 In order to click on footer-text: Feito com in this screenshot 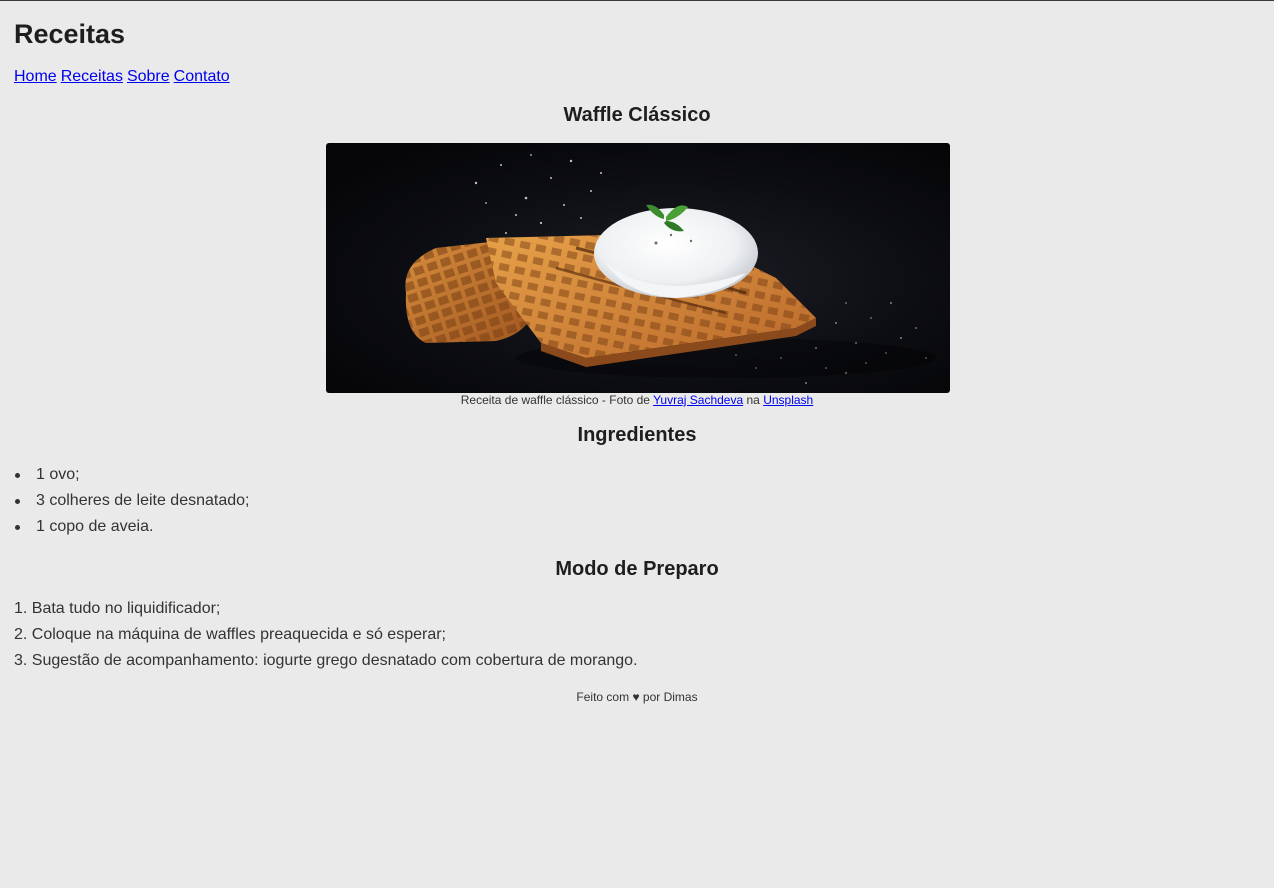, I will do `click(603, 697)`.